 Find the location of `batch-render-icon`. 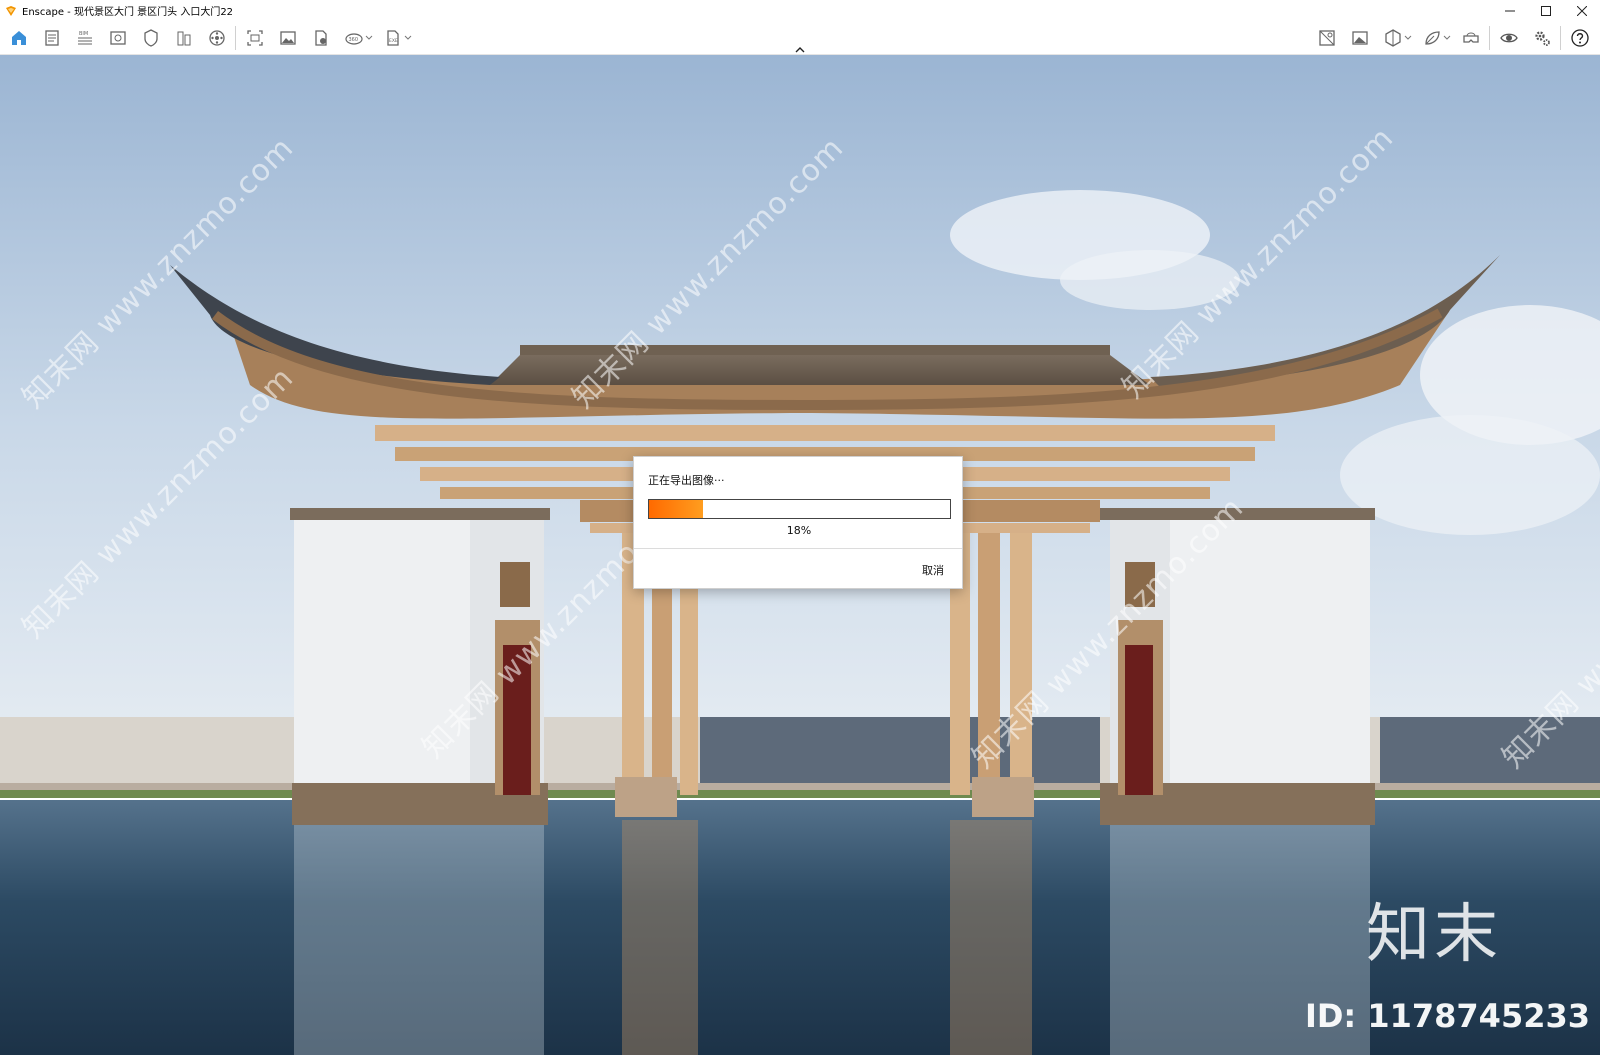

batch-render-icon is located at coordinates (320, 38).